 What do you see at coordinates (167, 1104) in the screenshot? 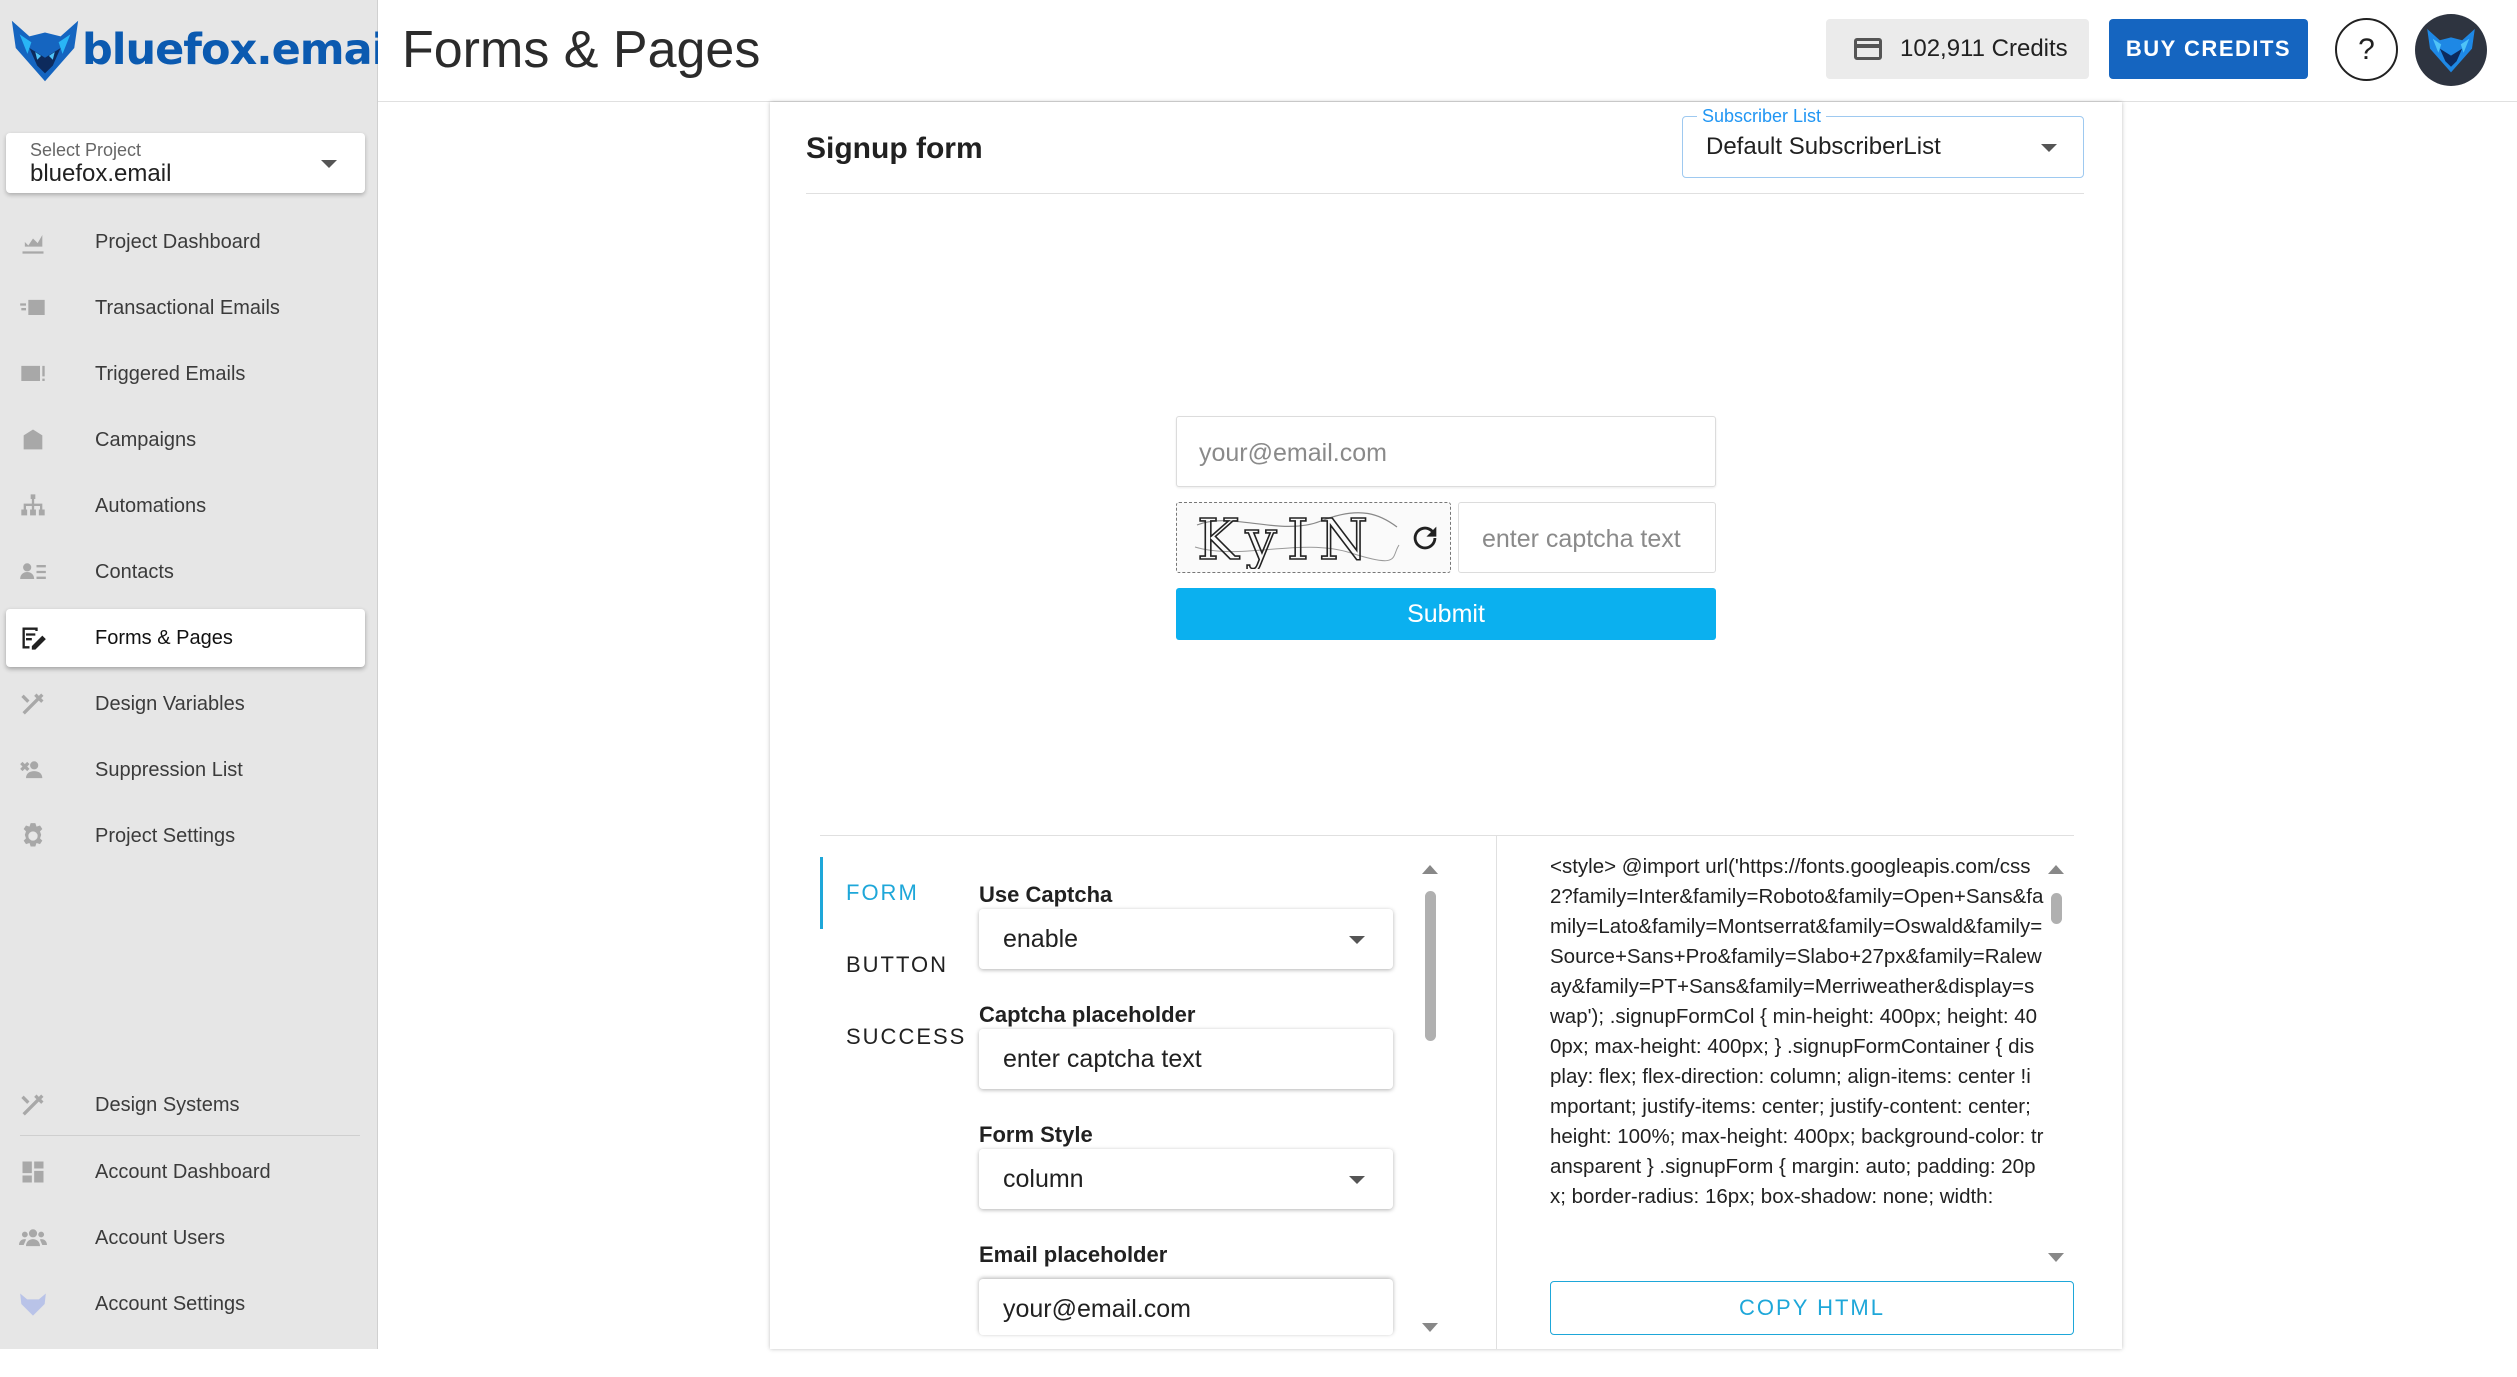
I see `sidebar-item-label: Design Systems` at bounding box center [167, 1104].